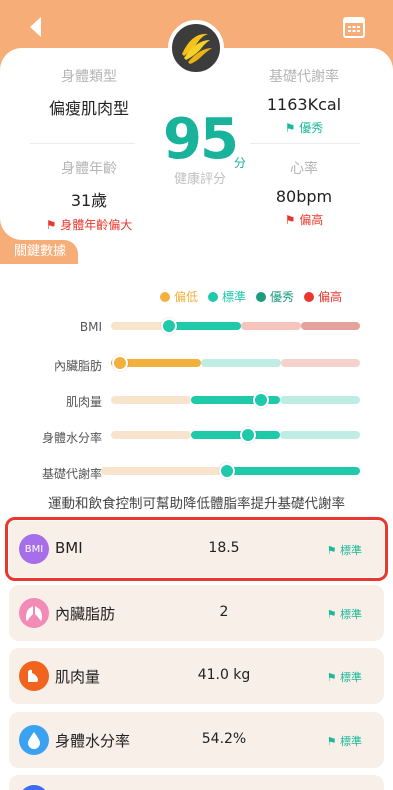 The height and width of the screenshot is (790, 393). What do you see at coordinates (304, 196) in the screenshot?
I see `heart-rate-value: 80bpm` at bounding box center [304, 196].